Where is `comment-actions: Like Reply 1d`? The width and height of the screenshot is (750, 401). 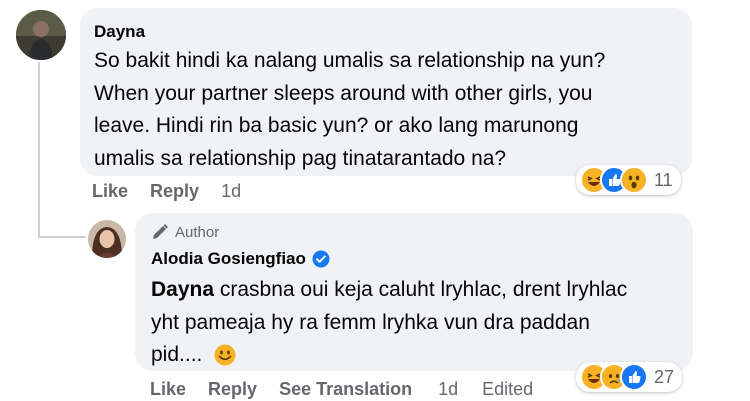
comment-actions: Like Reply 1d is located at coordinates (166, 191).